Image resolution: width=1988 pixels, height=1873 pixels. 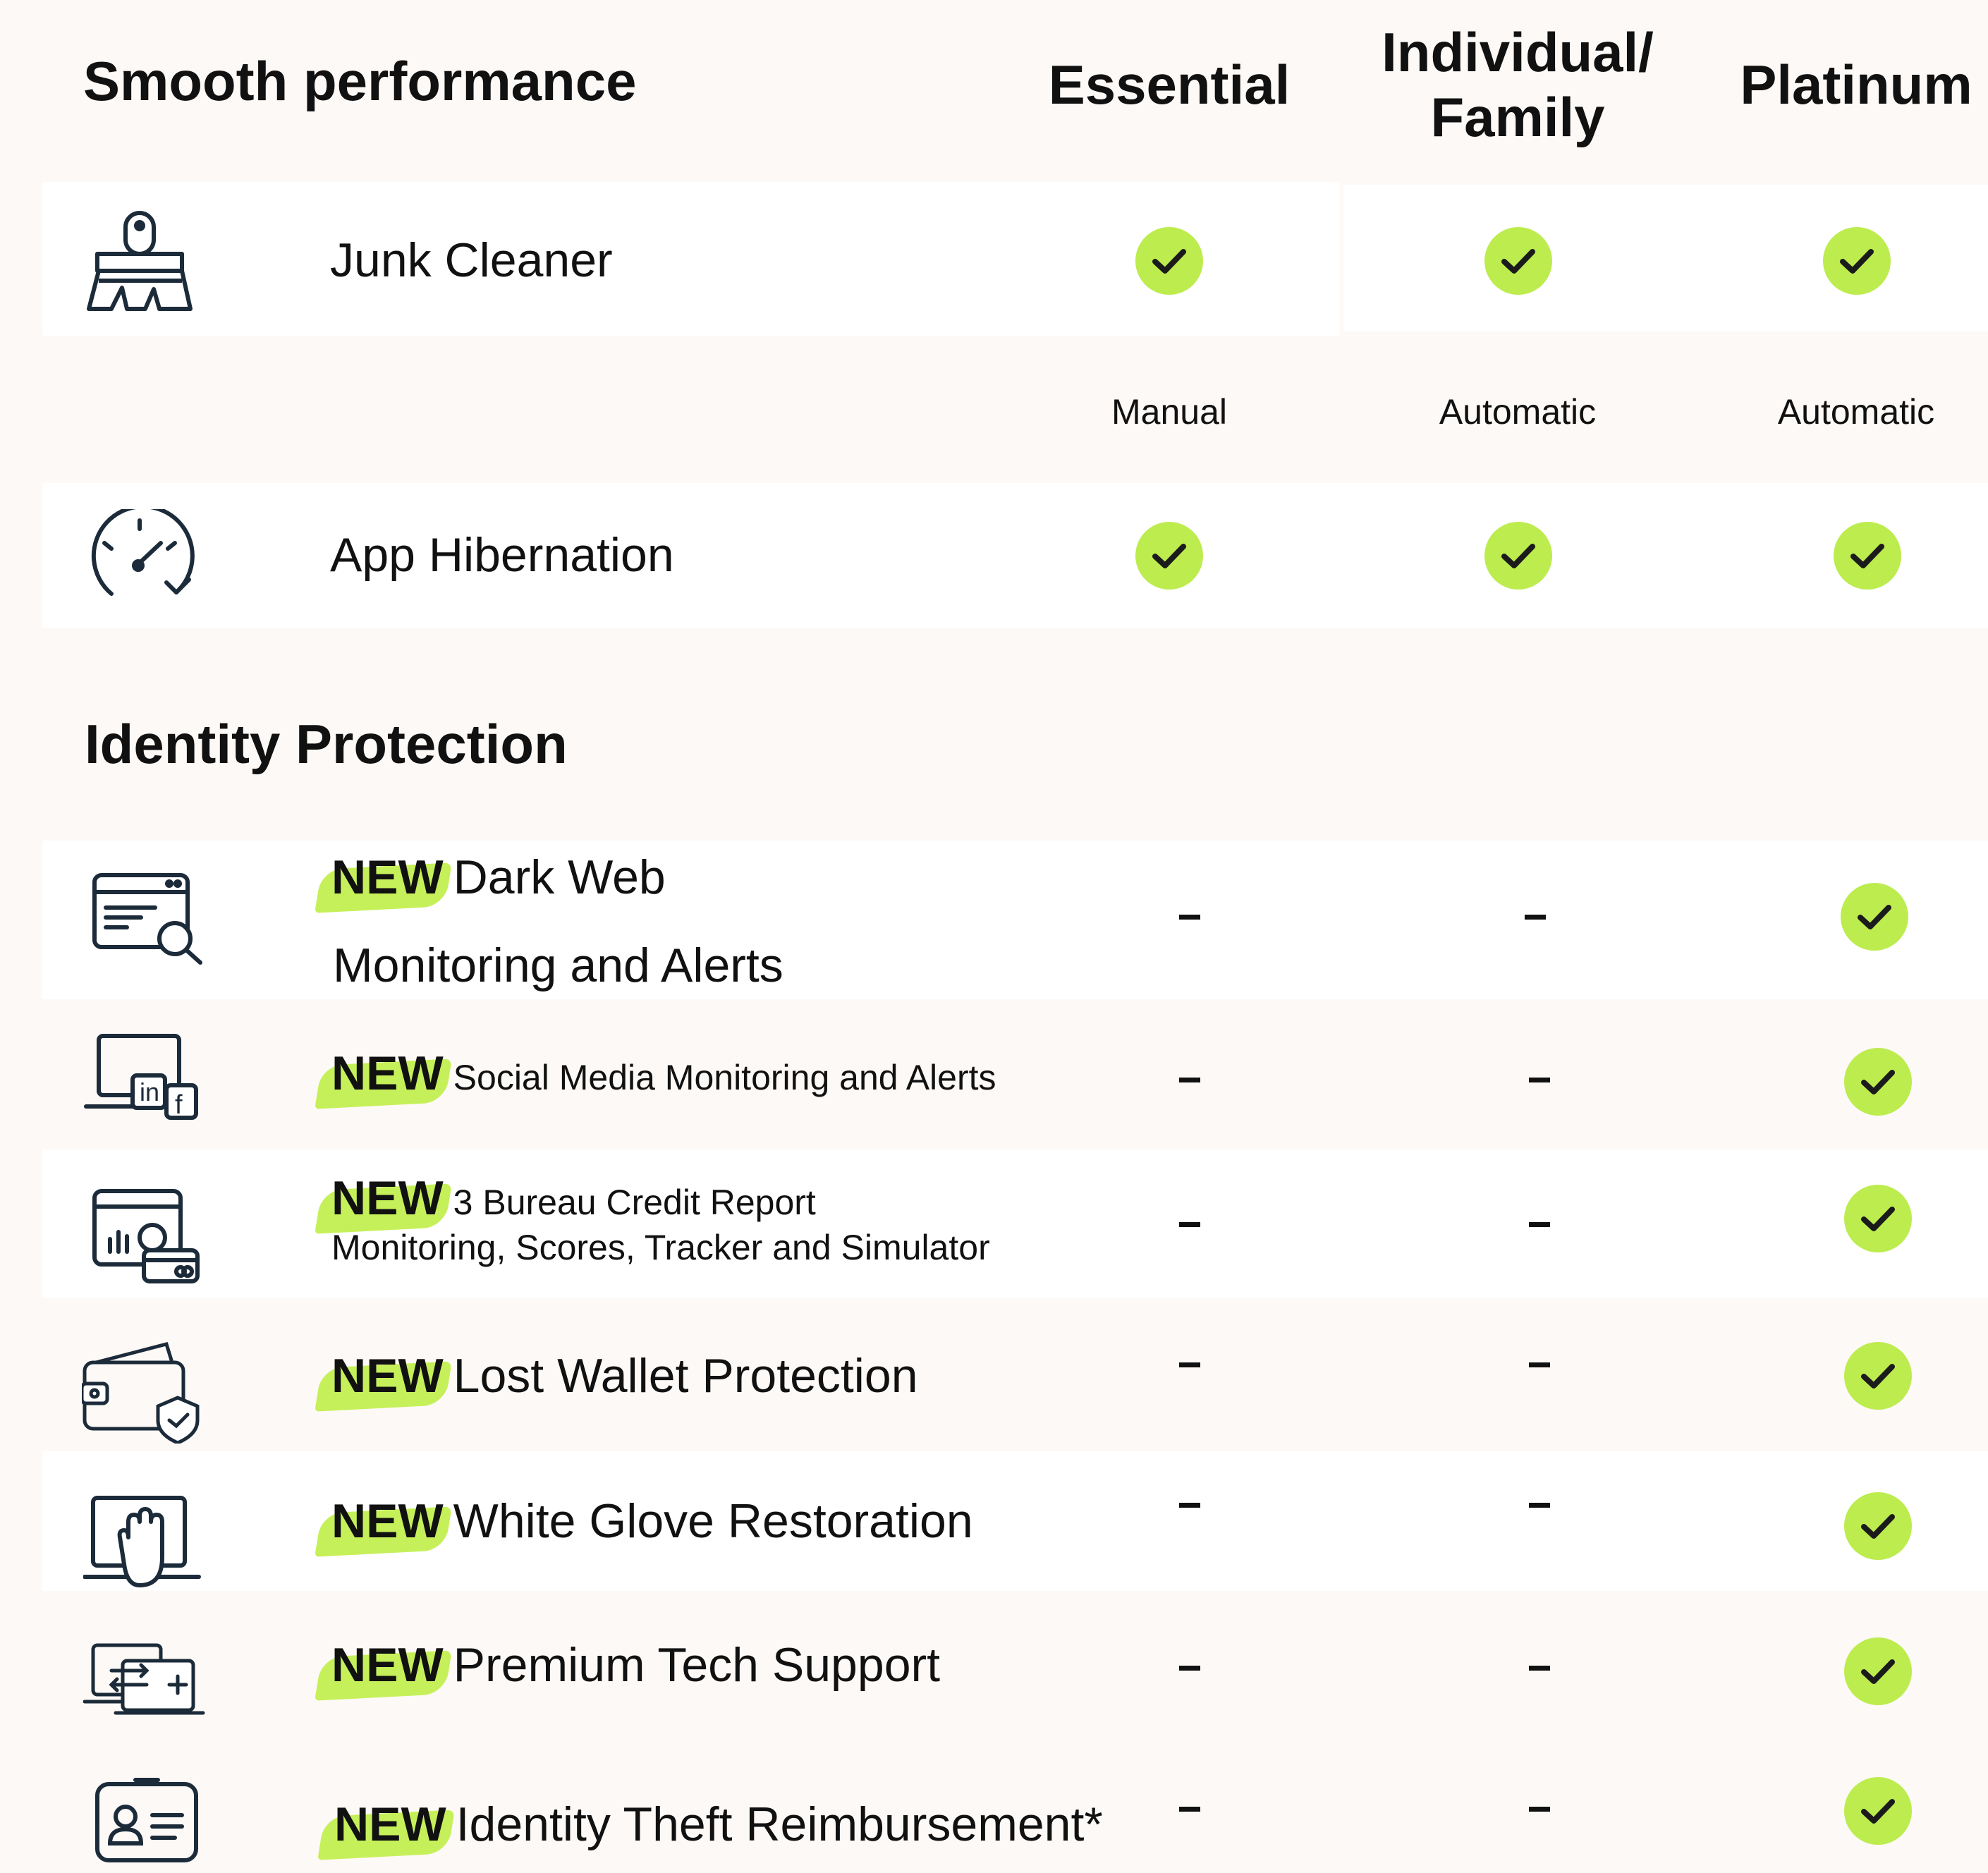 I want to click on social-media-label: NEW Social Media Monitoring and Alerts, so click(x=655, y=1078).